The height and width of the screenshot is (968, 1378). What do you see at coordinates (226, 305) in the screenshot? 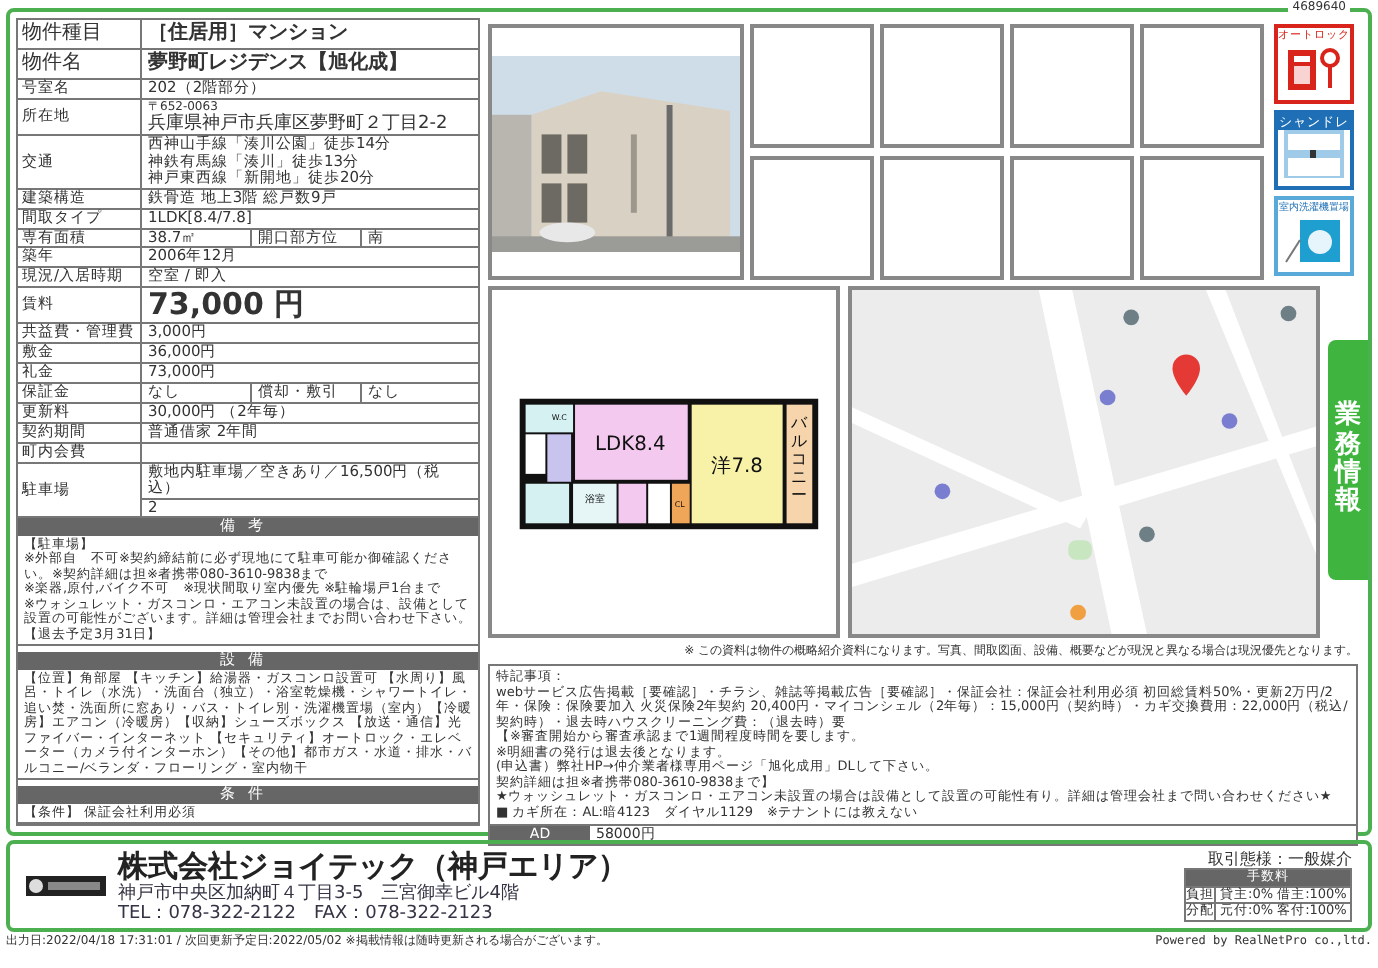
I see `rent-value: 73,000 円` at bounding box center [226, 305].